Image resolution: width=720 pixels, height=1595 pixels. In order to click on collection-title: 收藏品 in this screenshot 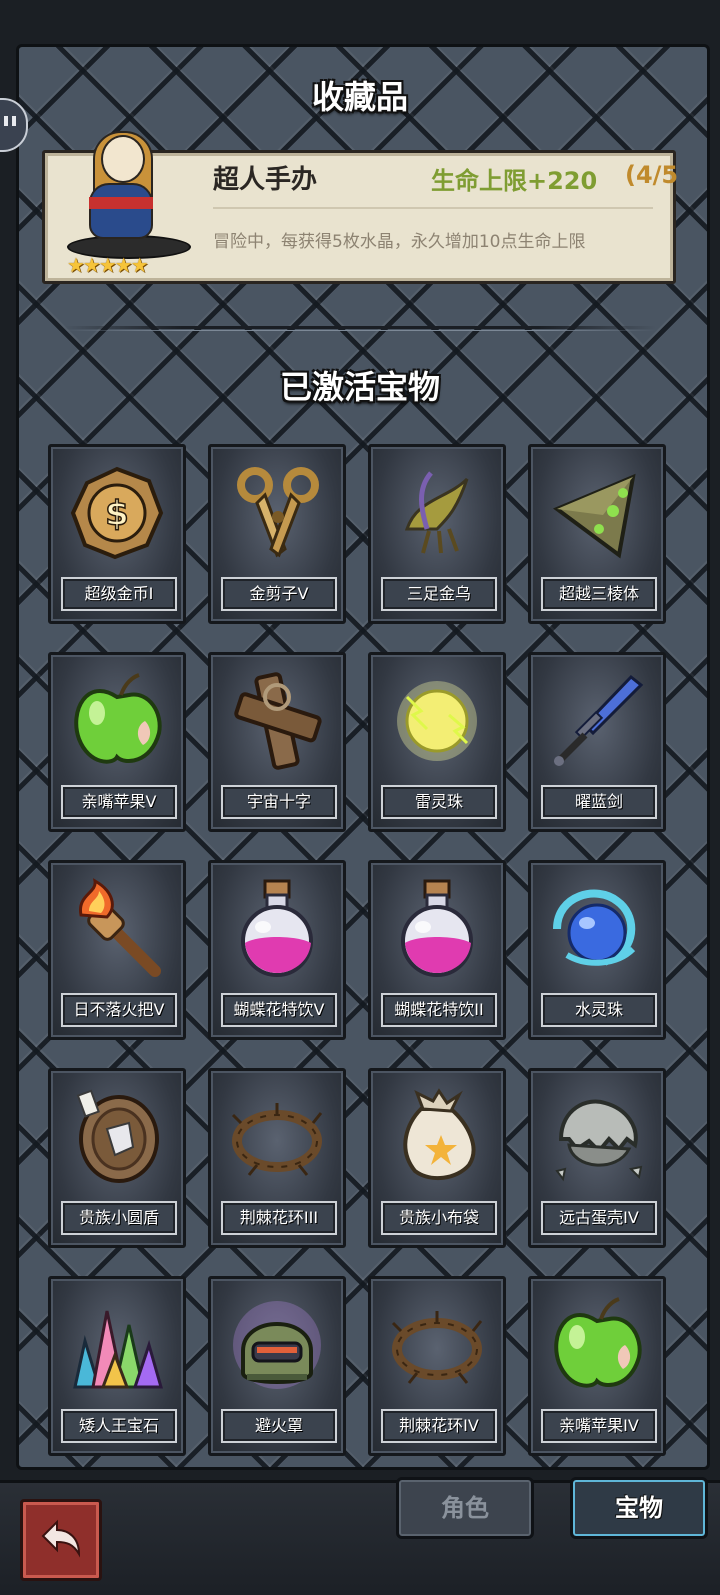, I will do `click(359, 97)`.